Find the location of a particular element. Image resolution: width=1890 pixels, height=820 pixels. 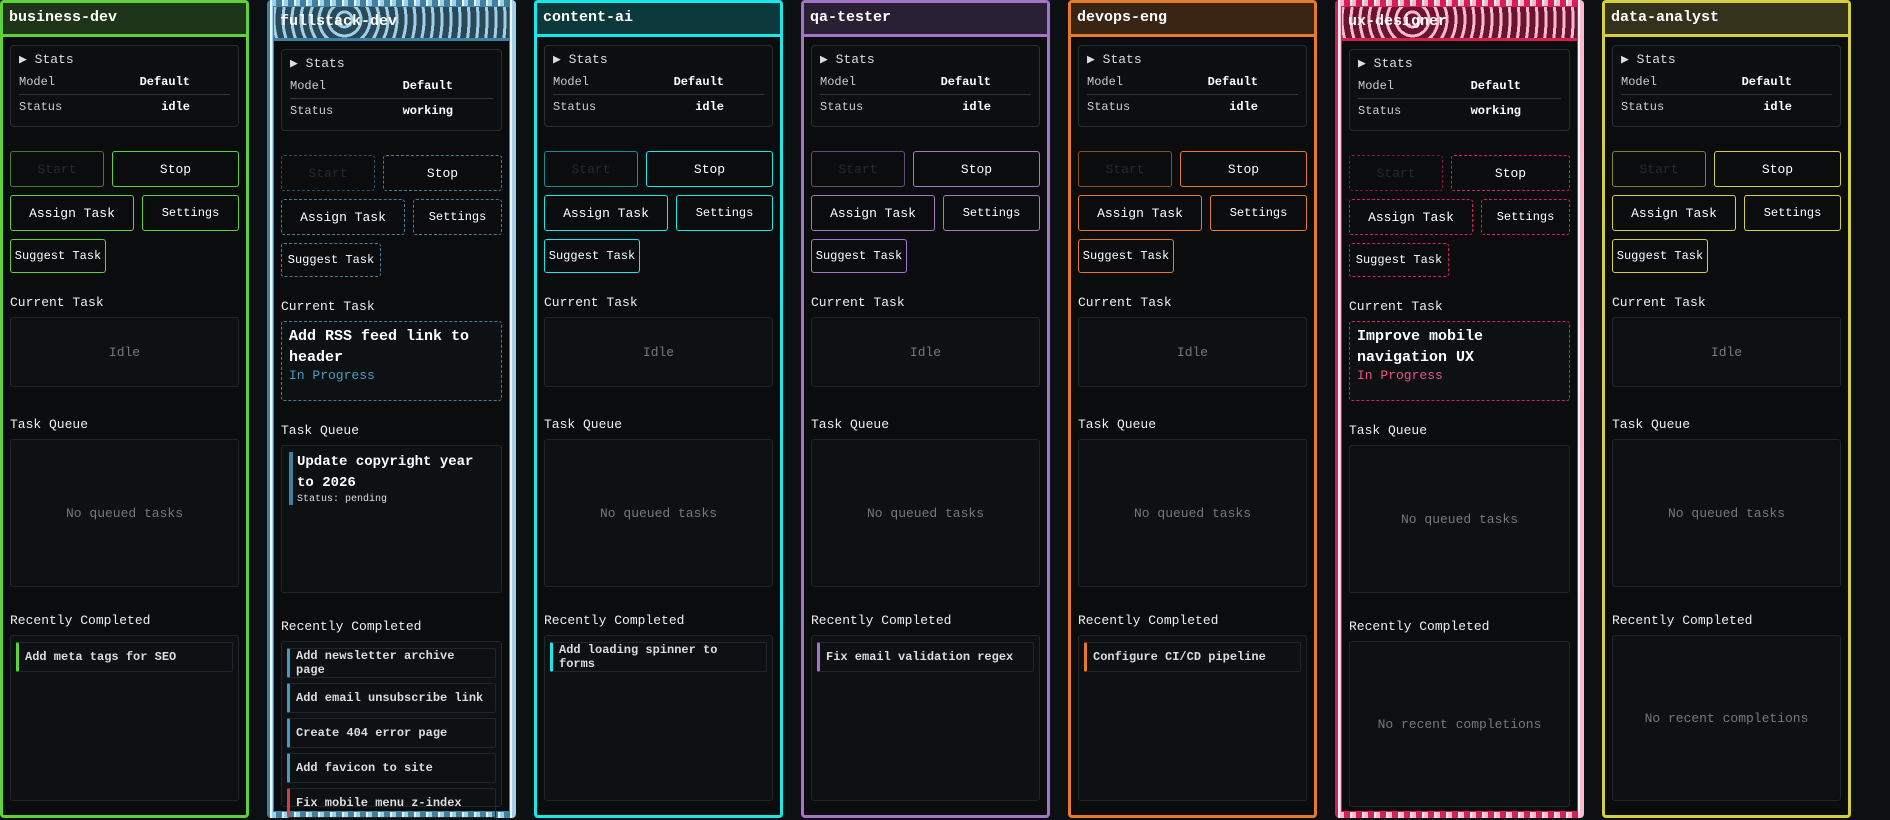

queue-item-status: Status: pending is located at coordinates (342, 499).